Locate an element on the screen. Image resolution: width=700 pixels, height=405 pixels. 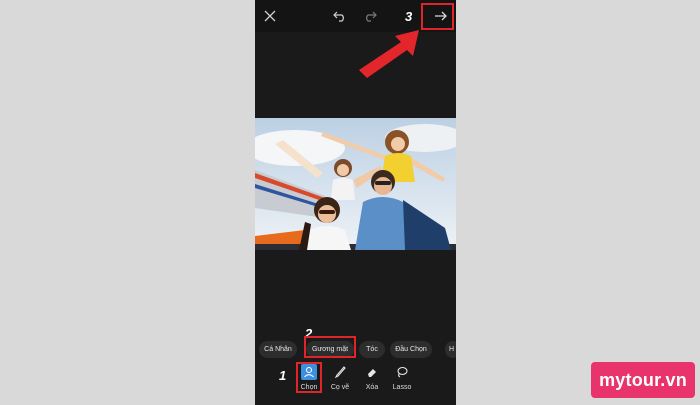
chip-head-select: Đầu Chọn is located at coordinates (411, 349).